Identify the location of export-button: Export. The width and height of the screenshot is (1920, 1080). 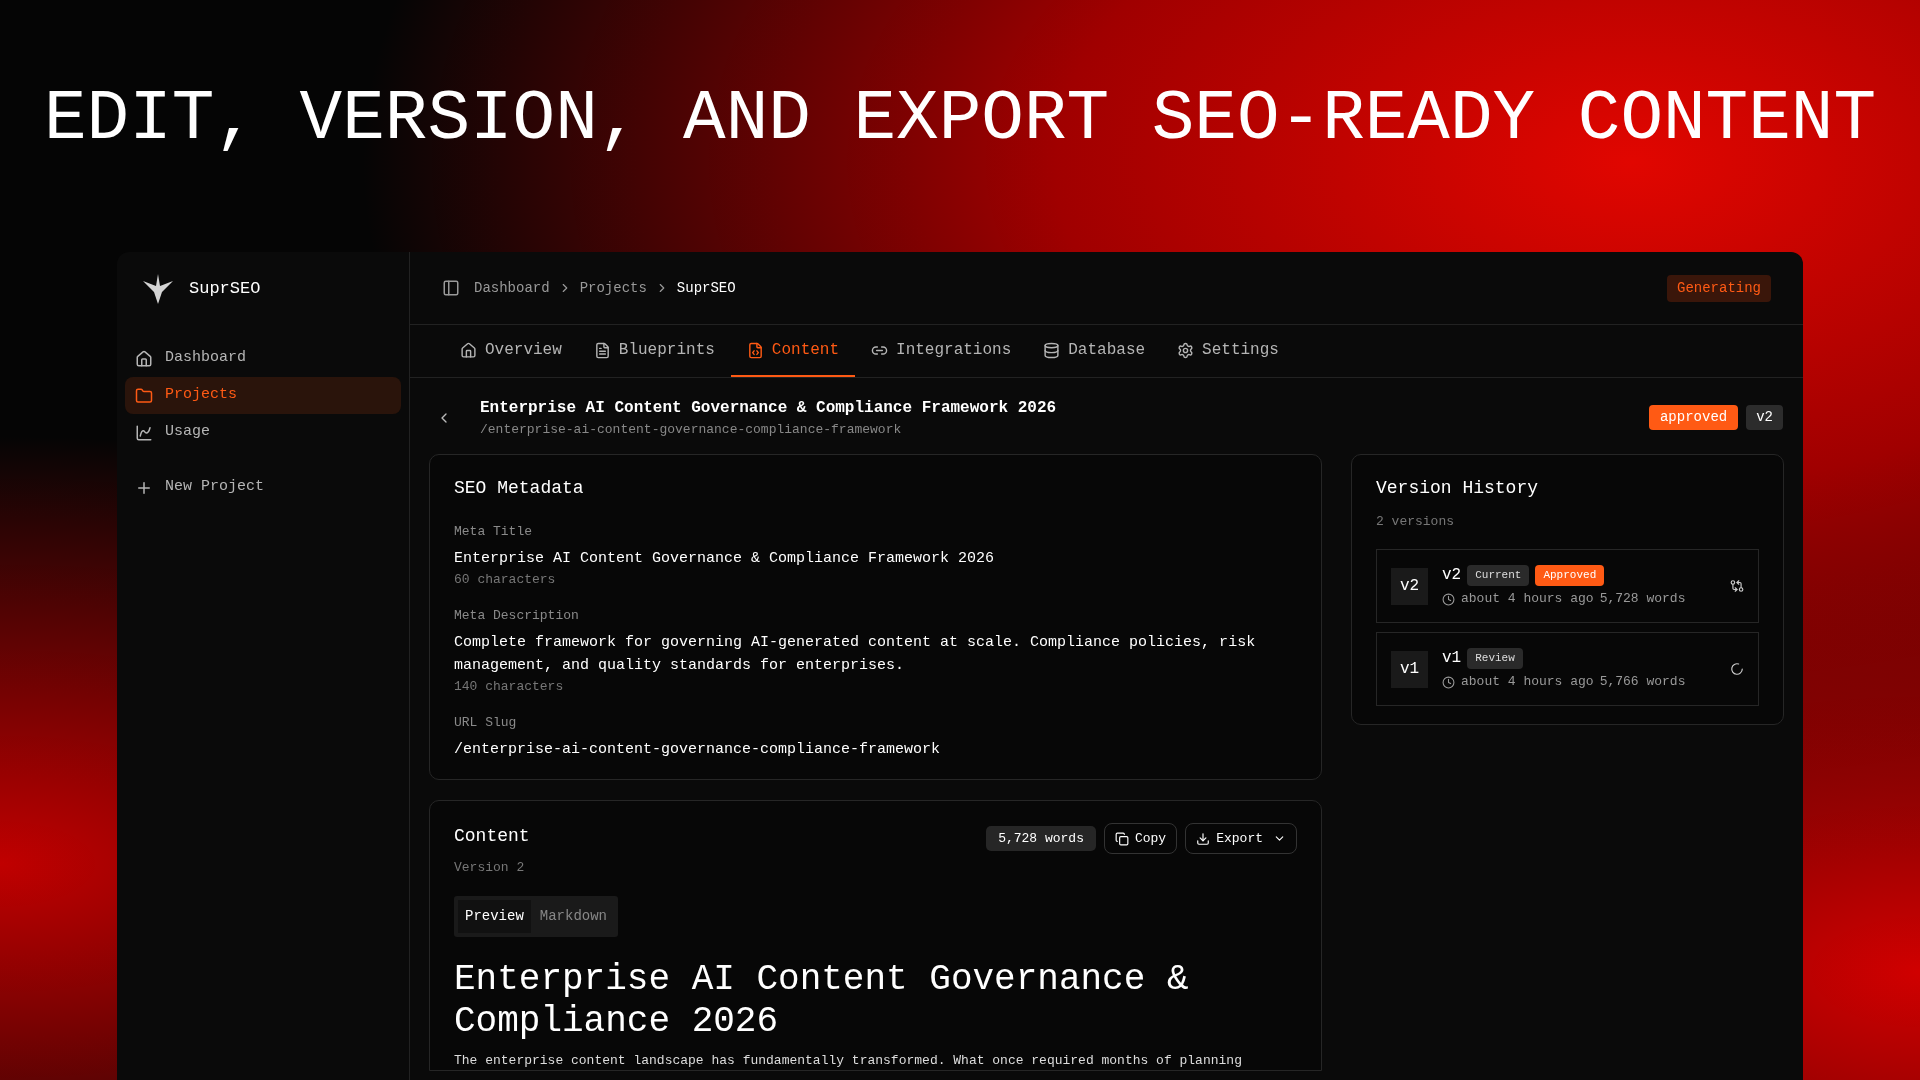
(1241, 838).